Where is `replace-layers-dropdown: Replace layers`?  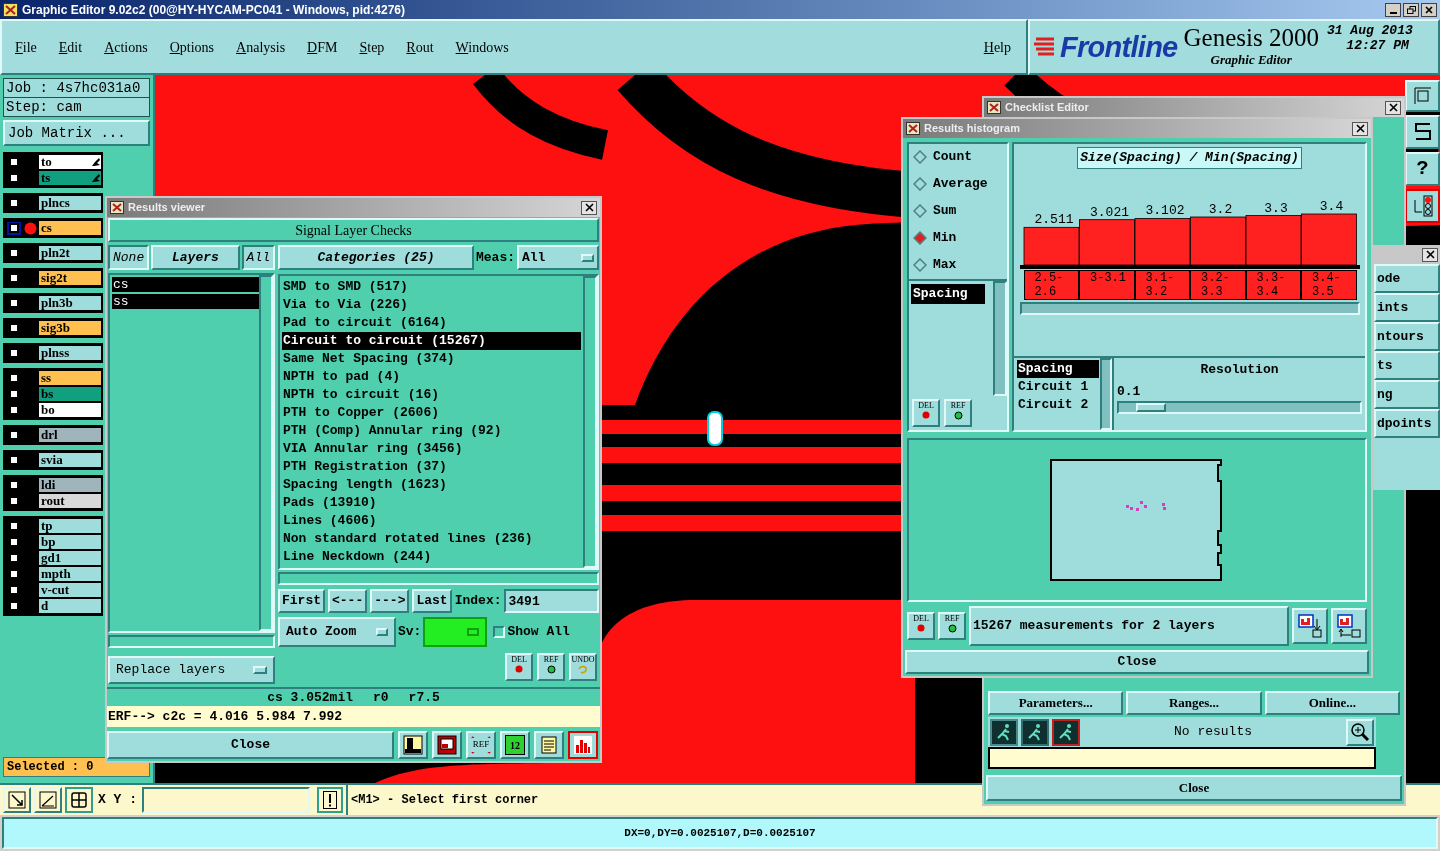
replace-layers-dropdown: Replace layers is located at coordinates (191, 670).